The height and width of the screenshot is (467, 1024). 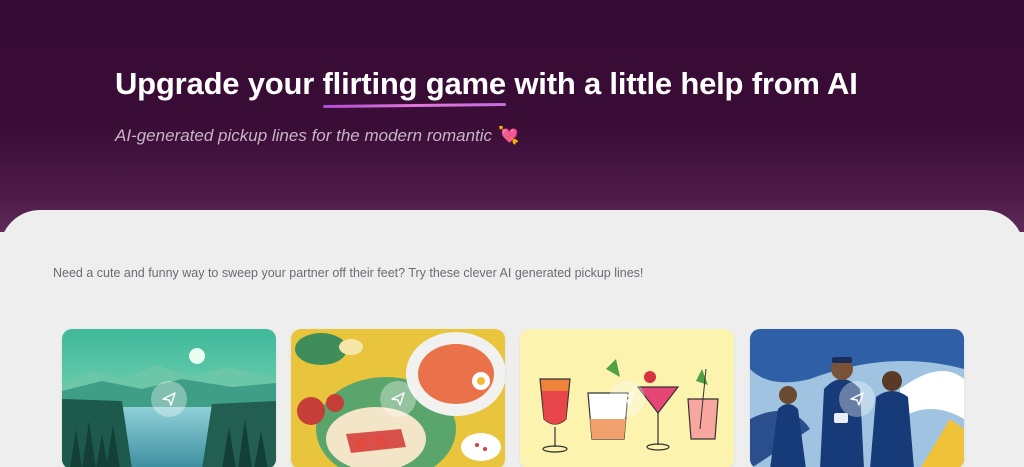 What do you see at coordinates (219, 83) in the screenshot?
I see `title-part-1: Upgrade your` at bounding box center [219, 83].